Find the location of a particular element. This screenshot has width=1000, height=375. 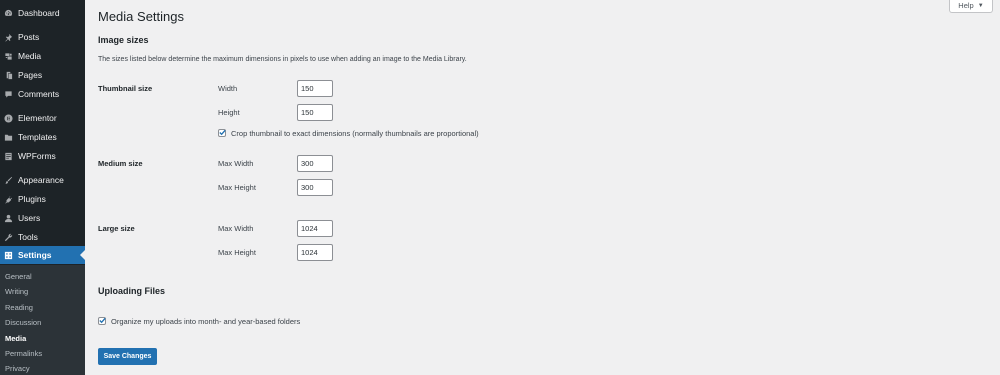

menu-label: Tools is located at coordinates (28, 237).